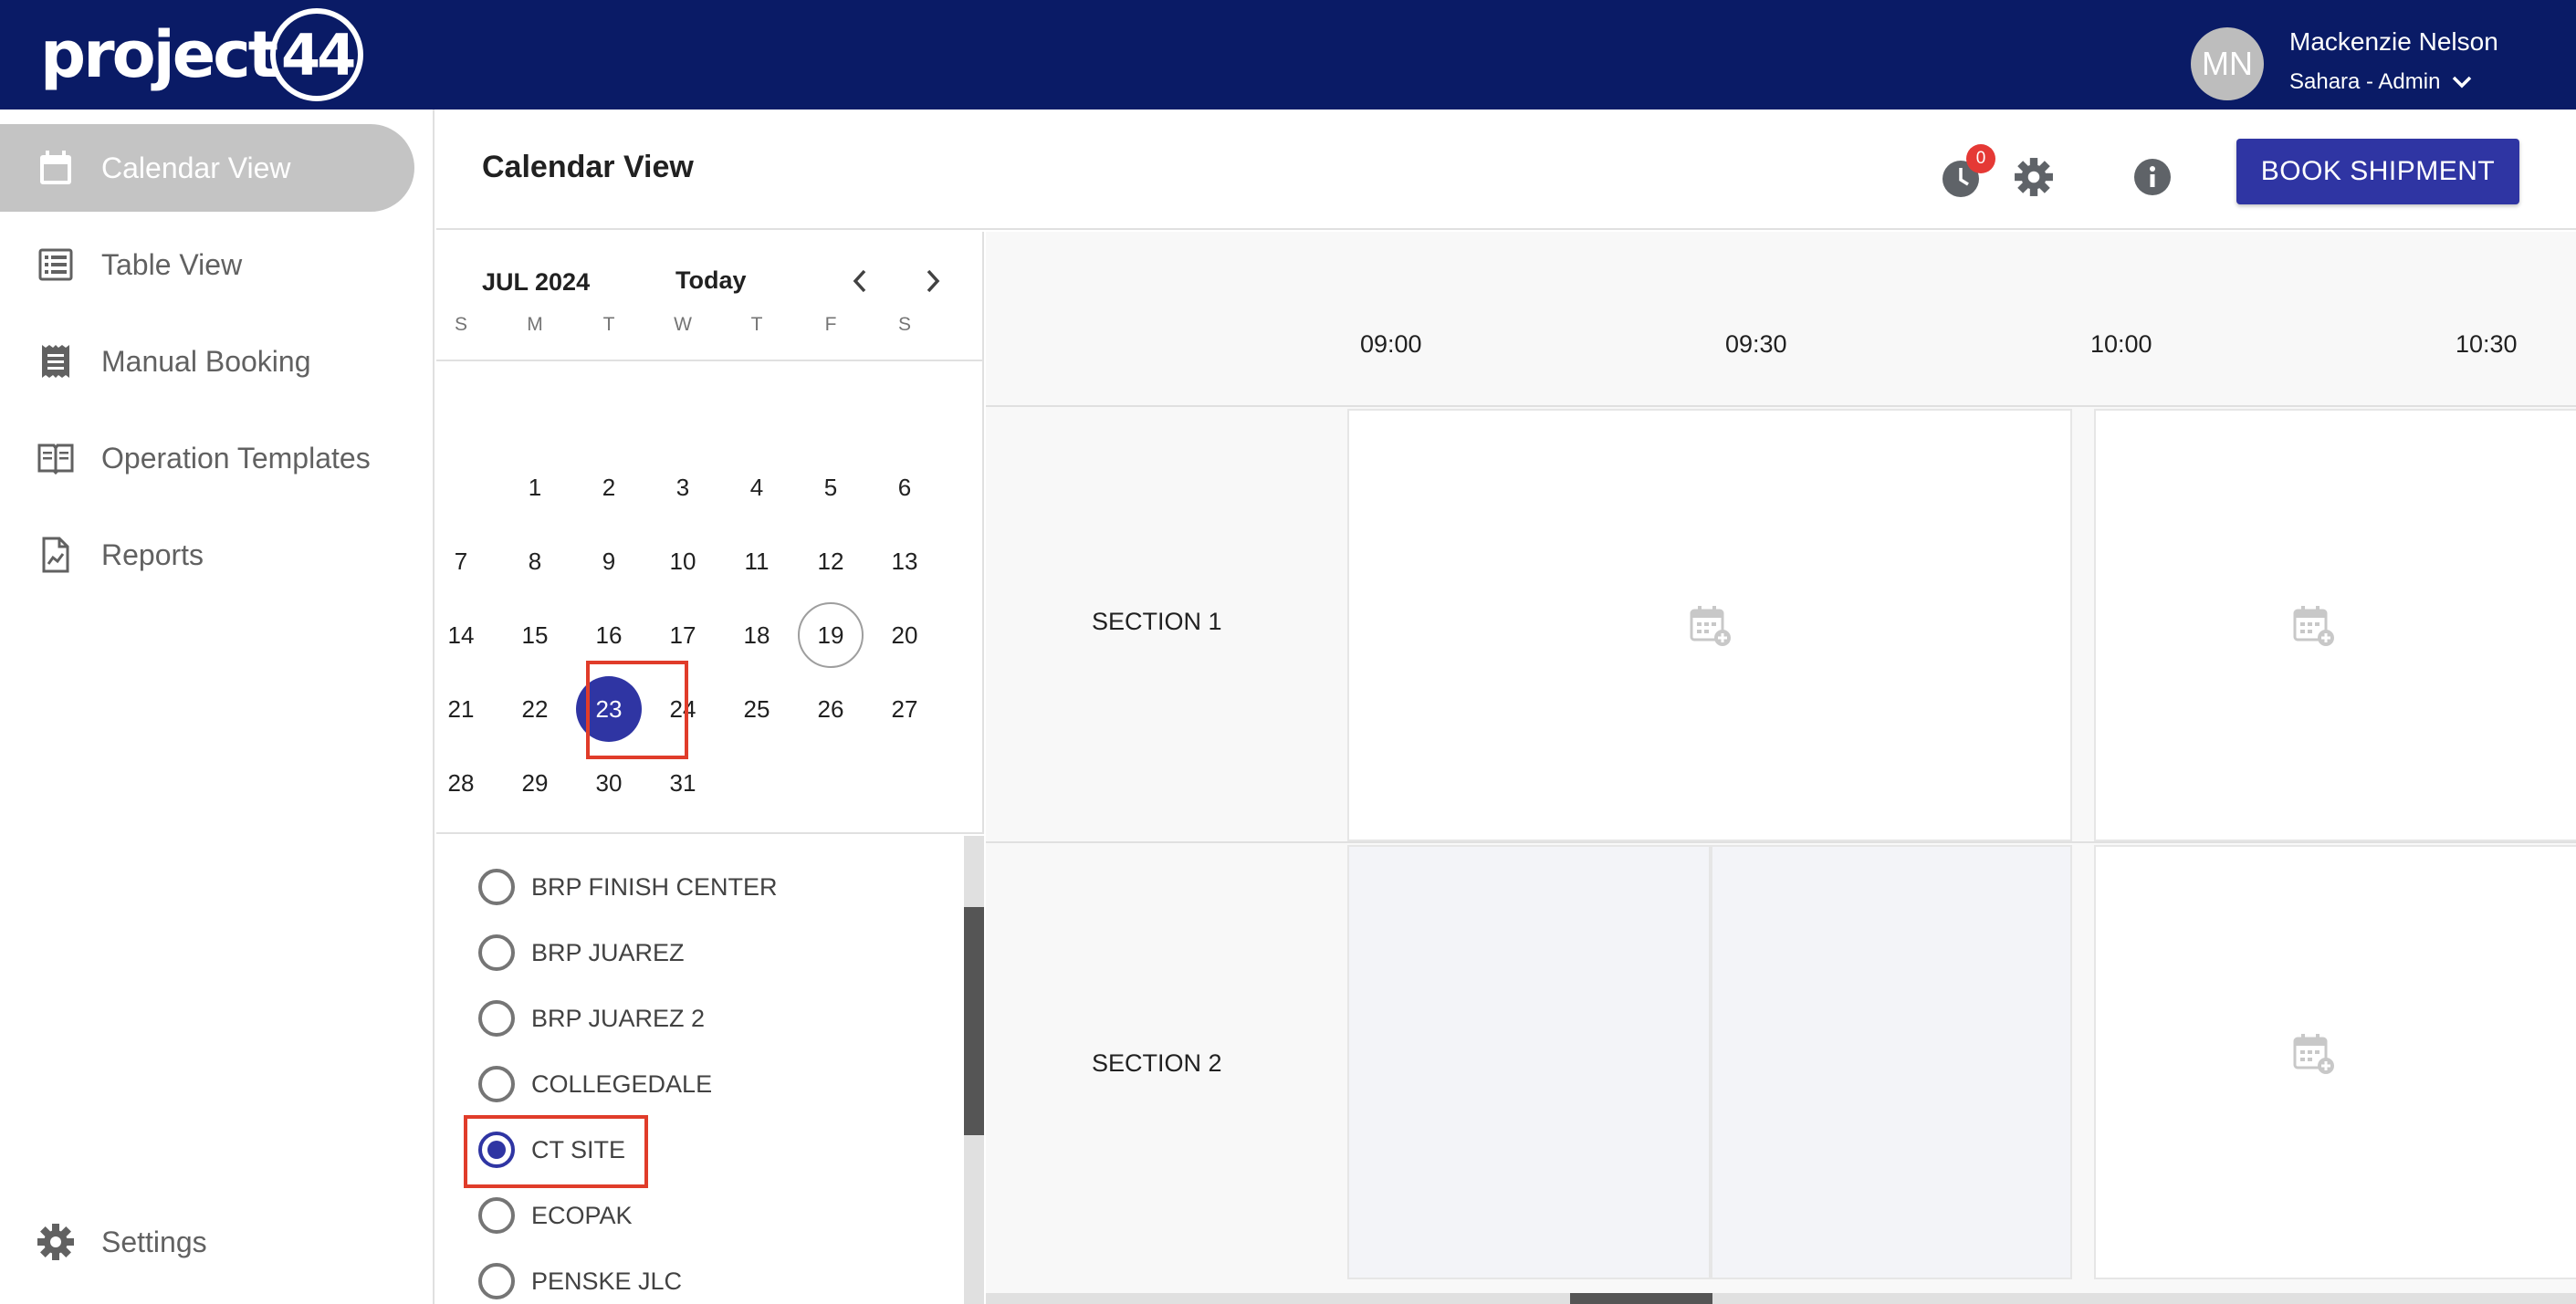 This screenshot has height=1304, width=2576. Describe the element at coordinates (1157, 1063) in the screenshot. I see `lane-label: SECTION 2` at that location.